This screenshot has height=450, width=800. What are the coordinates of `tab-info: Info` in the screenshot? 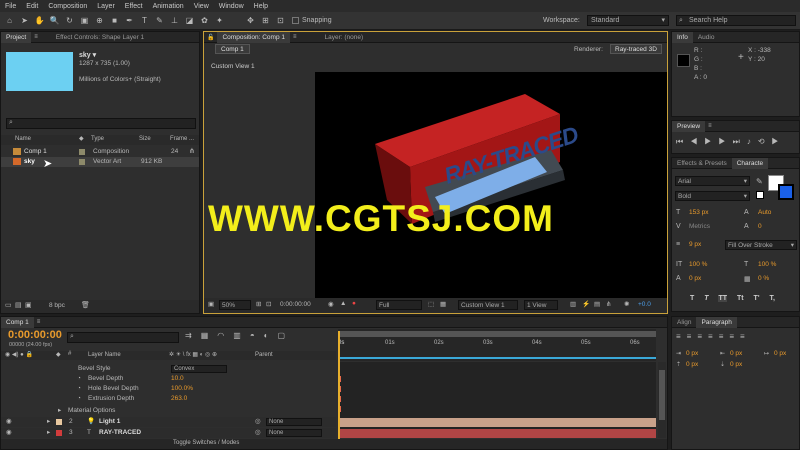 It's located at (682, 37).